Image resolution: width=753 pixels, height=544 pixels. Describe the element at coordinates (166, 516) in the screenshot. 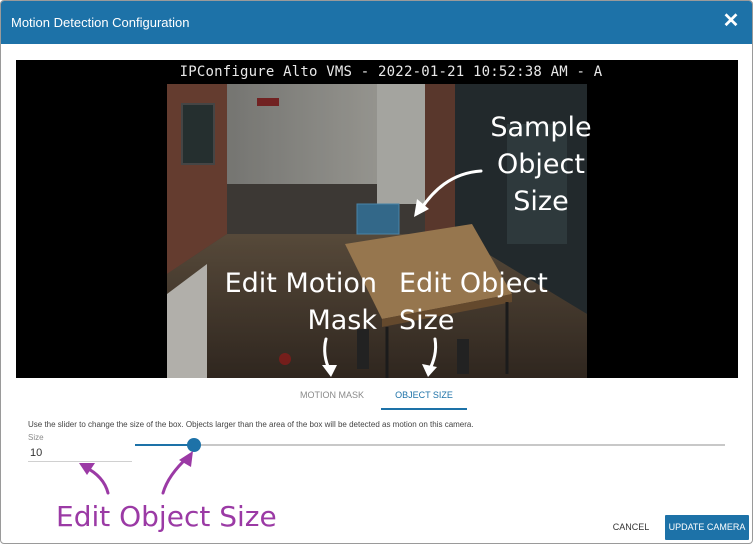

I see `annotation-edit-object-size-slider: Edit Object Size` at that location.